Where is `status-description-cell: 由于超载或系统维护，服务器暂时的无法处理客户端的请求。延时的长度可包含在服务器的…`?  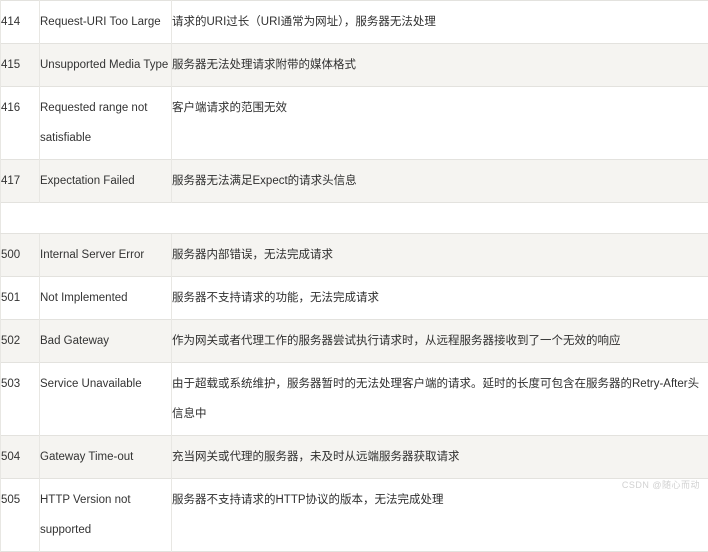 status-description-cell: 由于超载或系统维护，服务器暂时的无法处理客户端的请求。延时的长度可包含在服务器的… is located at coordinates (440, 399).